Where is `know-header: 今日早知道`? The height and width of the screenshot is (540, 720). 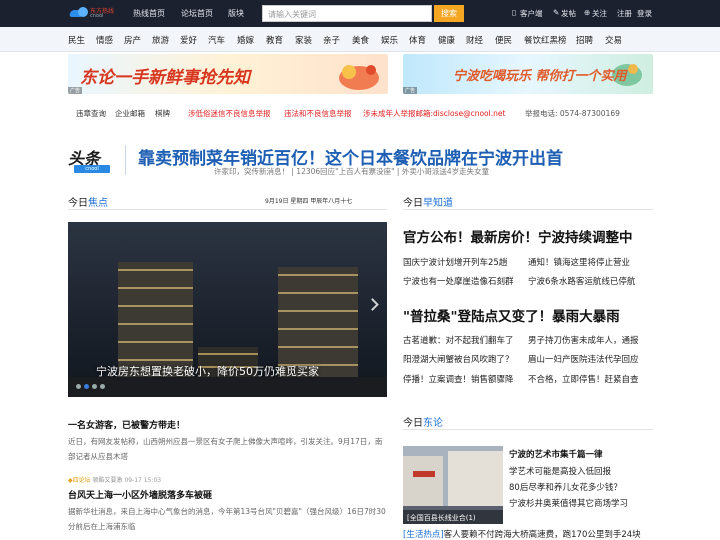 know-header: 今日早知道 is located at coordinates (528, 201).